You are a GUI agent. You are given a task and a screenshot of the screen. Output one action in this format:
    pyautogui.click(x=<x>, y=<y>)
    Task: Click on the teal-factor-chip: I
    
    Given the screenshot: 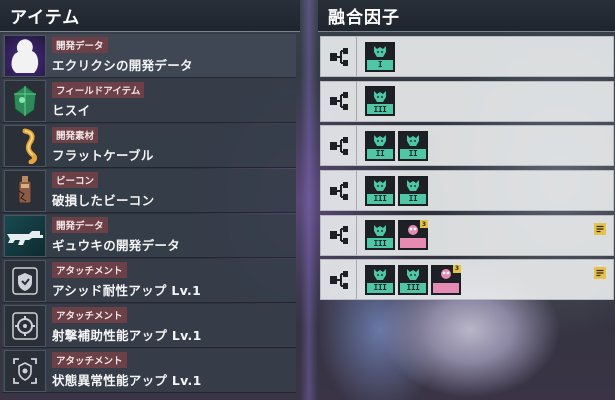 What is the action you would take?
    pyautogui.click(x=380, y=56)
    